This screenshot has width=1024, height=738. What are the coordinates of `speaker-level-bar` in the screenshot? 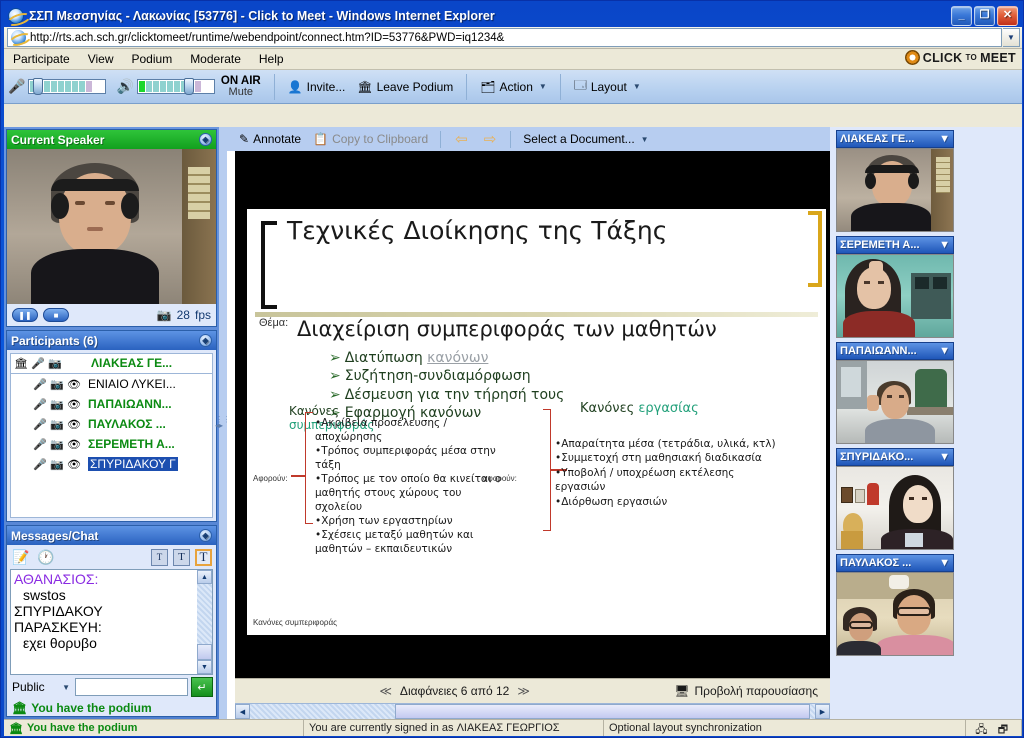 It's located at (175, 86).